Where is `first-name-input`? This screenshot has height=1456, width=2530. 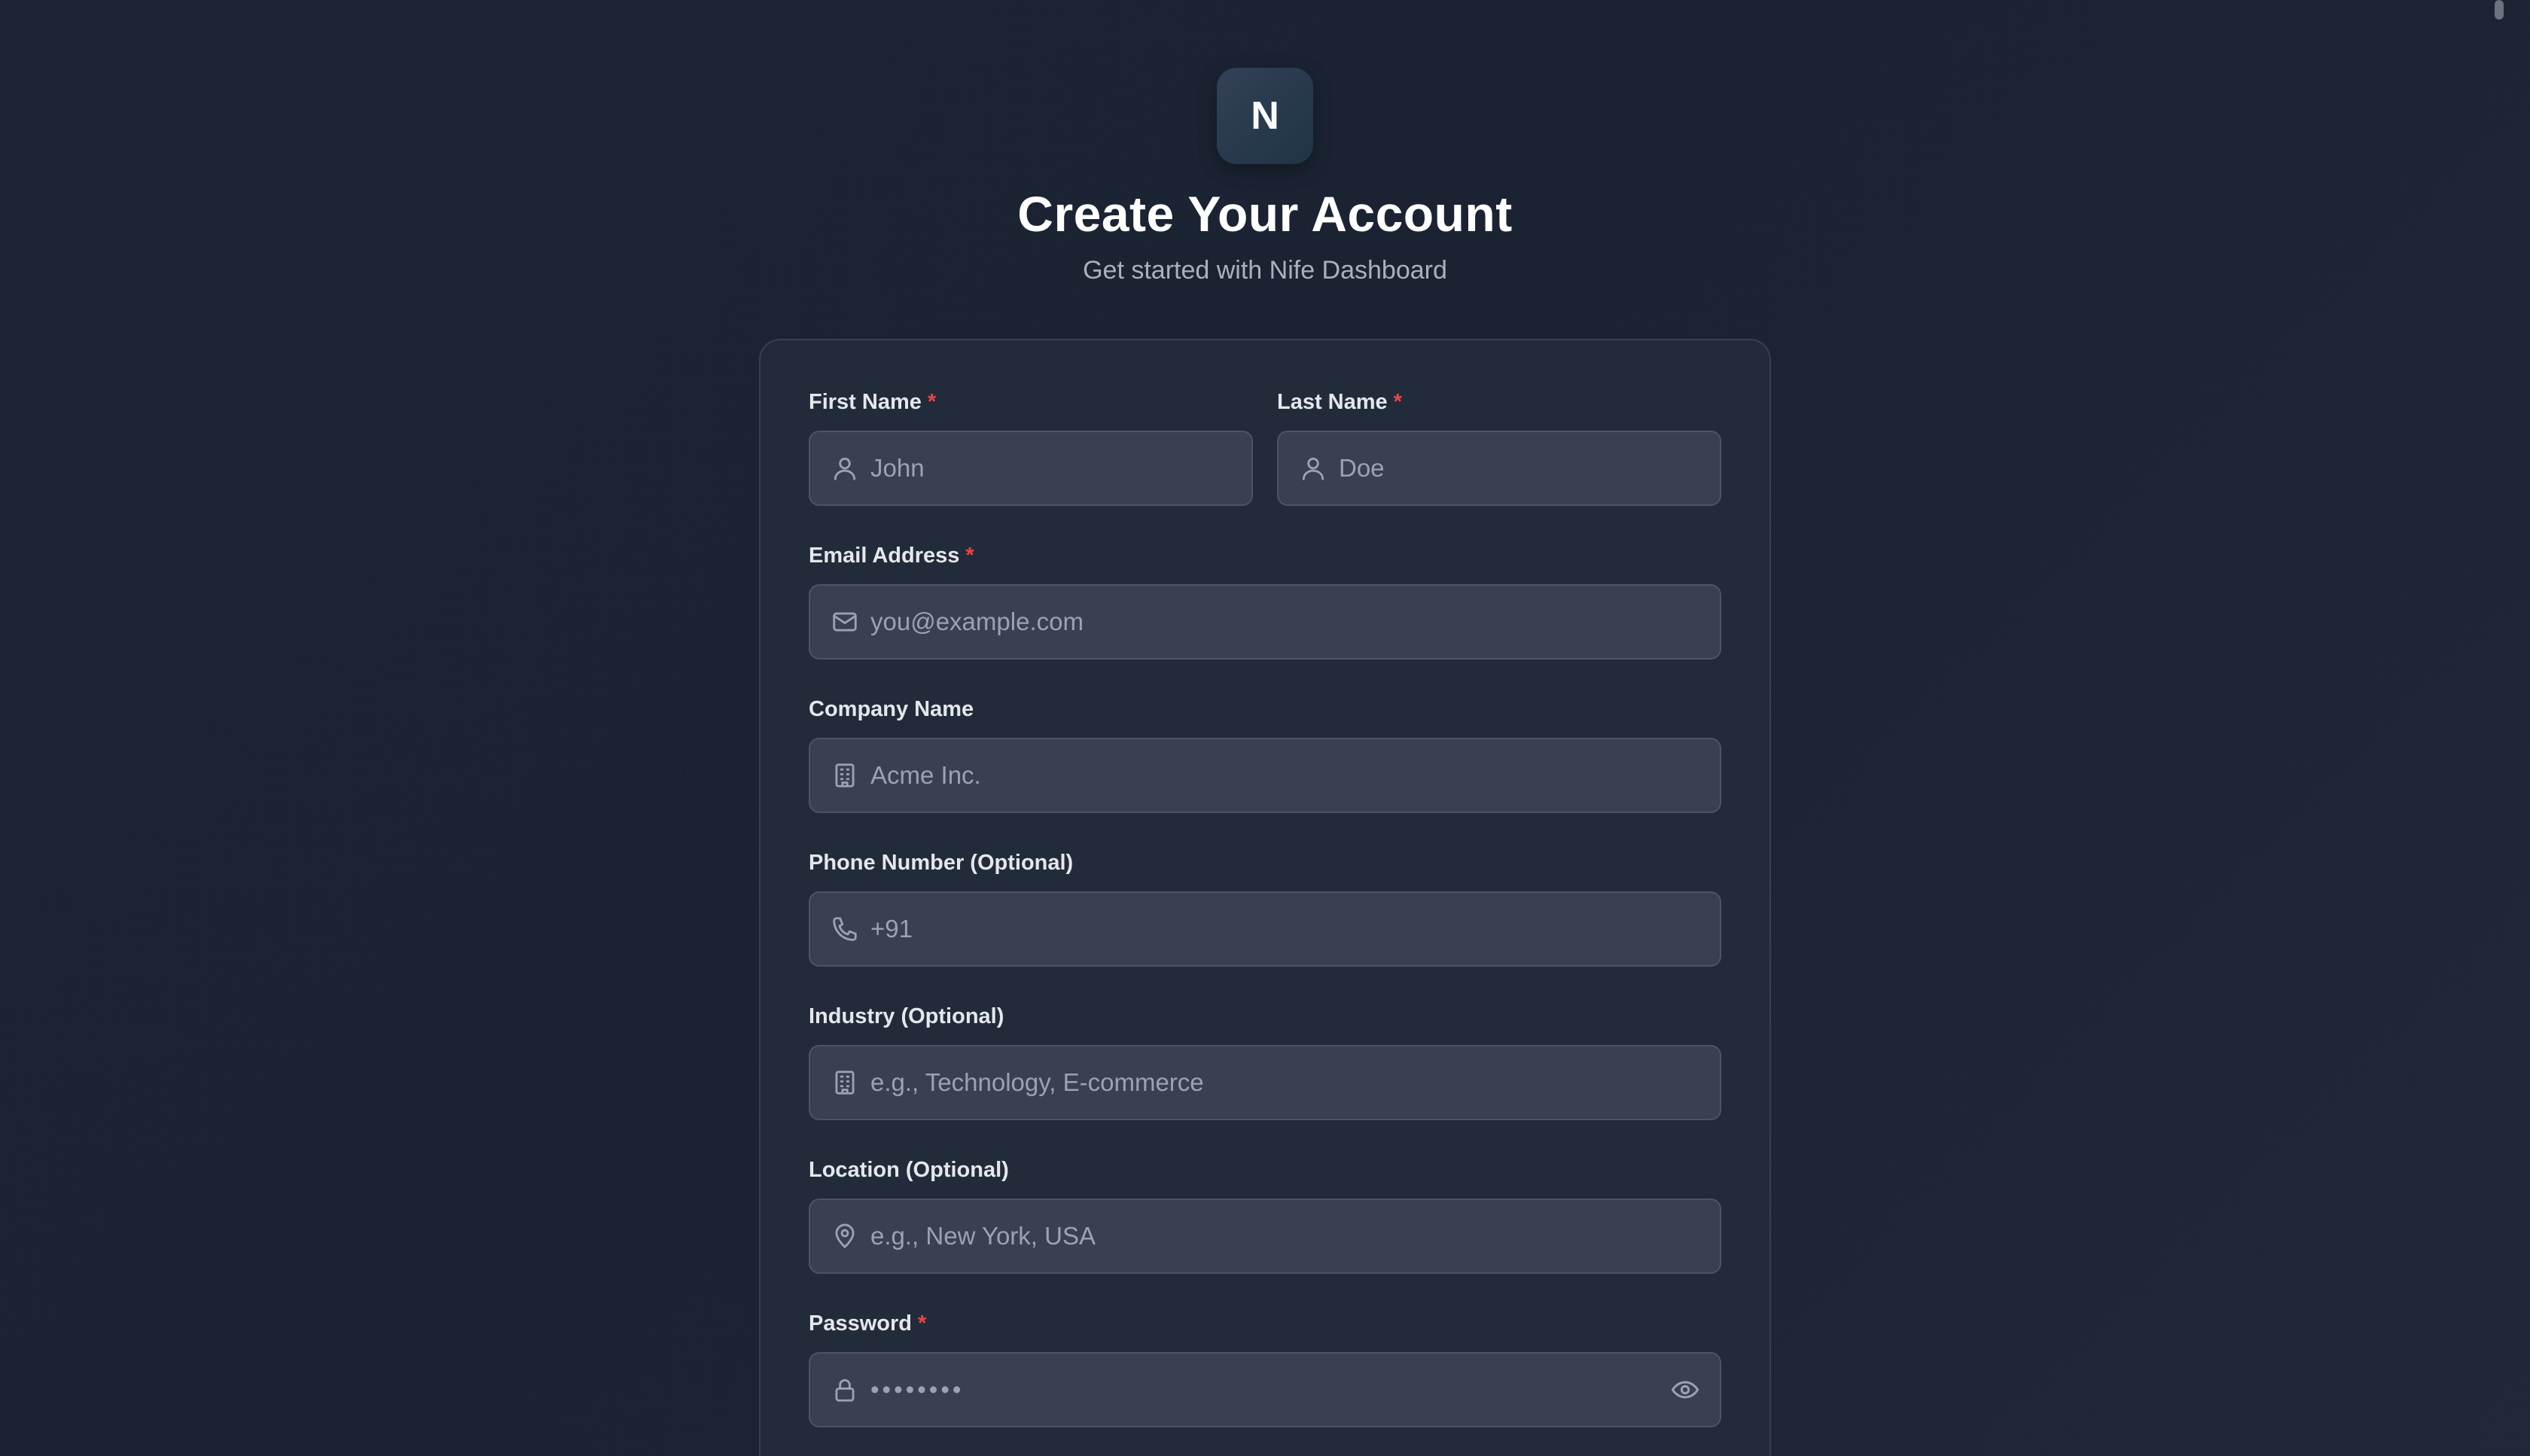 first-name-input is located at coordinates (1053, 468).